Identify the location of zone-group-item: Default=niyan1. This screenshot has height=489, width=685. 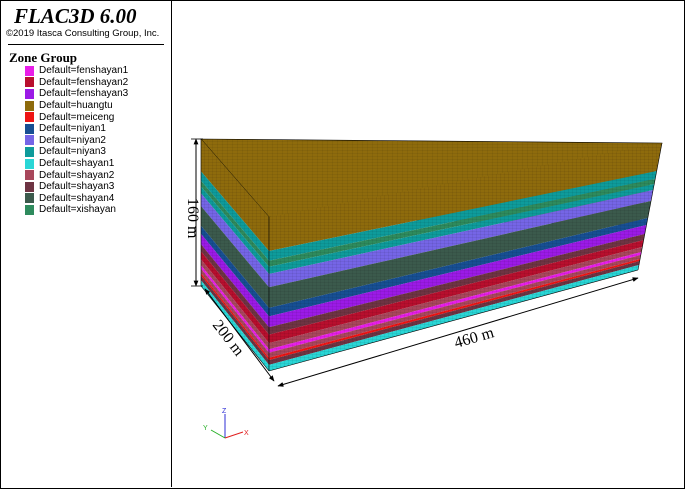
(76, 129).